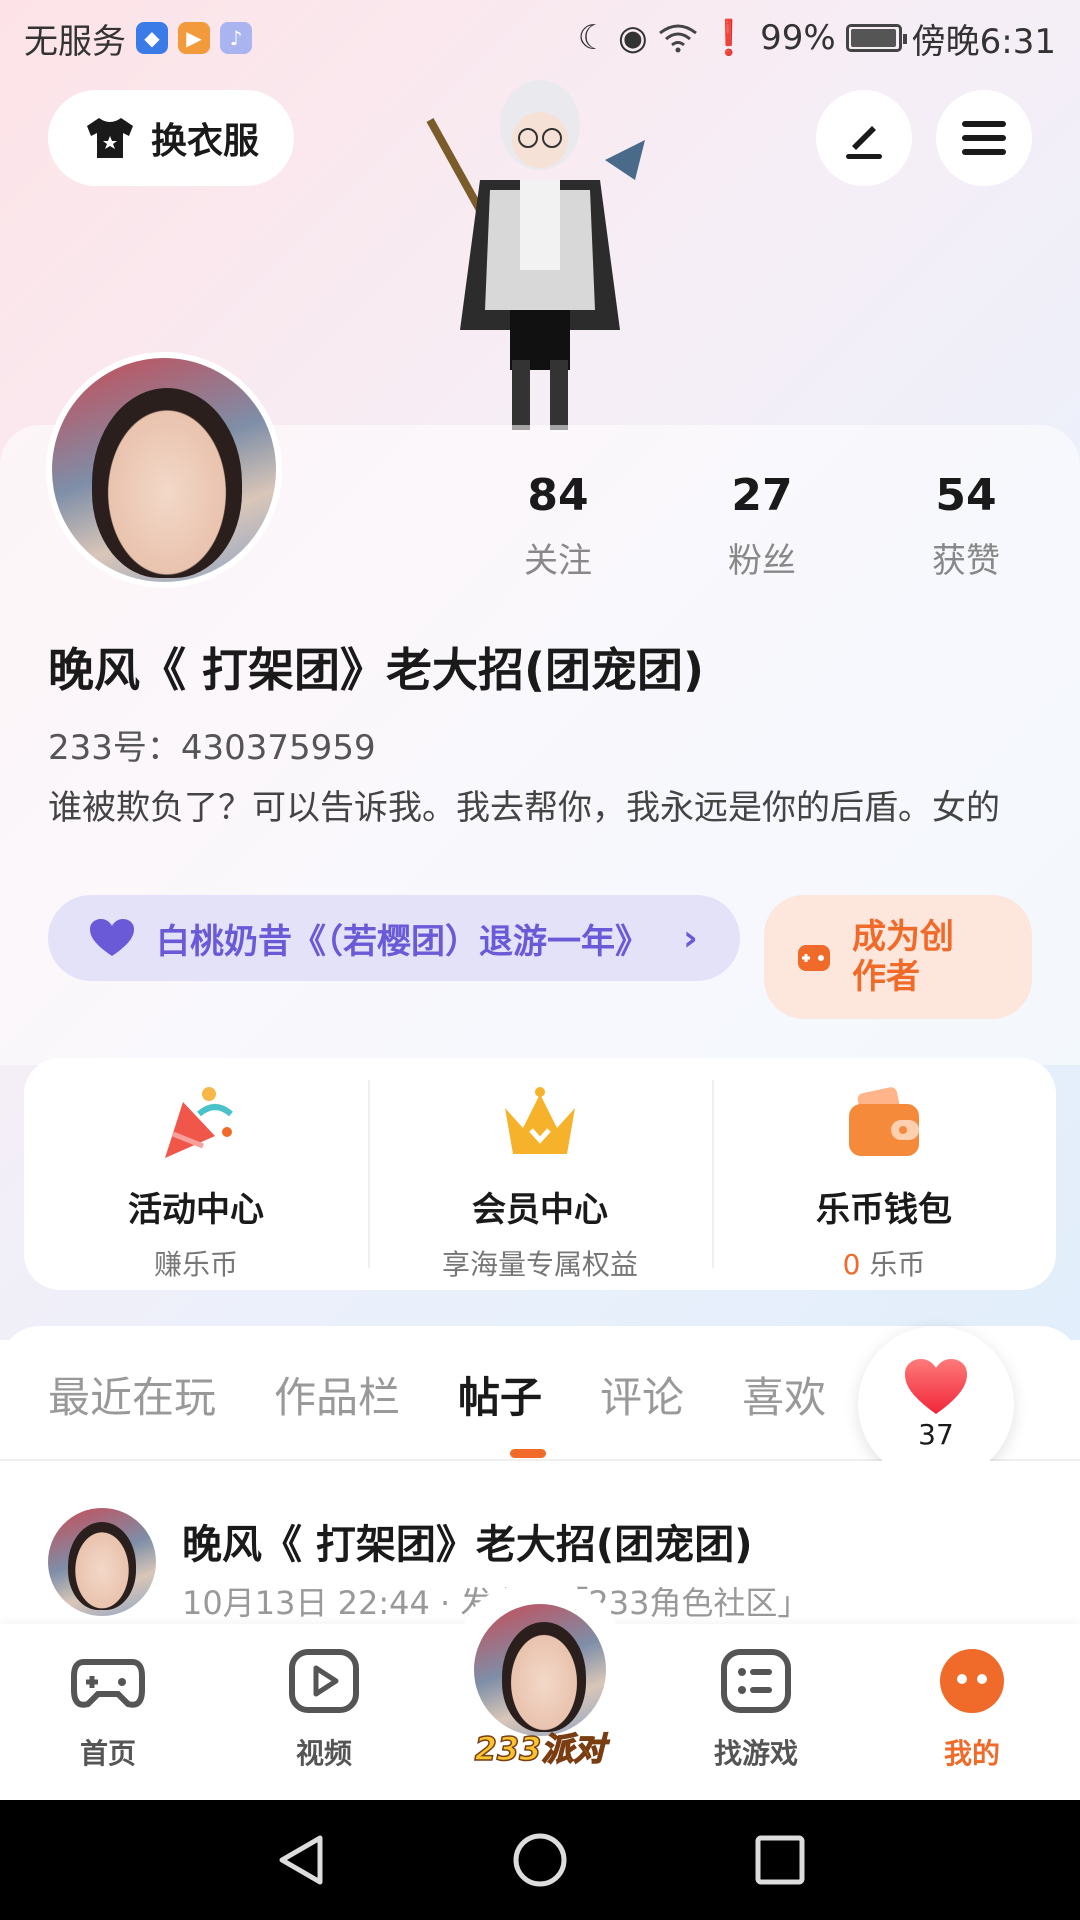  Describe the element at coordinates (402, 941) in the screenshot. I see `favorite-pill-label: 白桃奶昔《（若樱团）退游一年》` at that location.